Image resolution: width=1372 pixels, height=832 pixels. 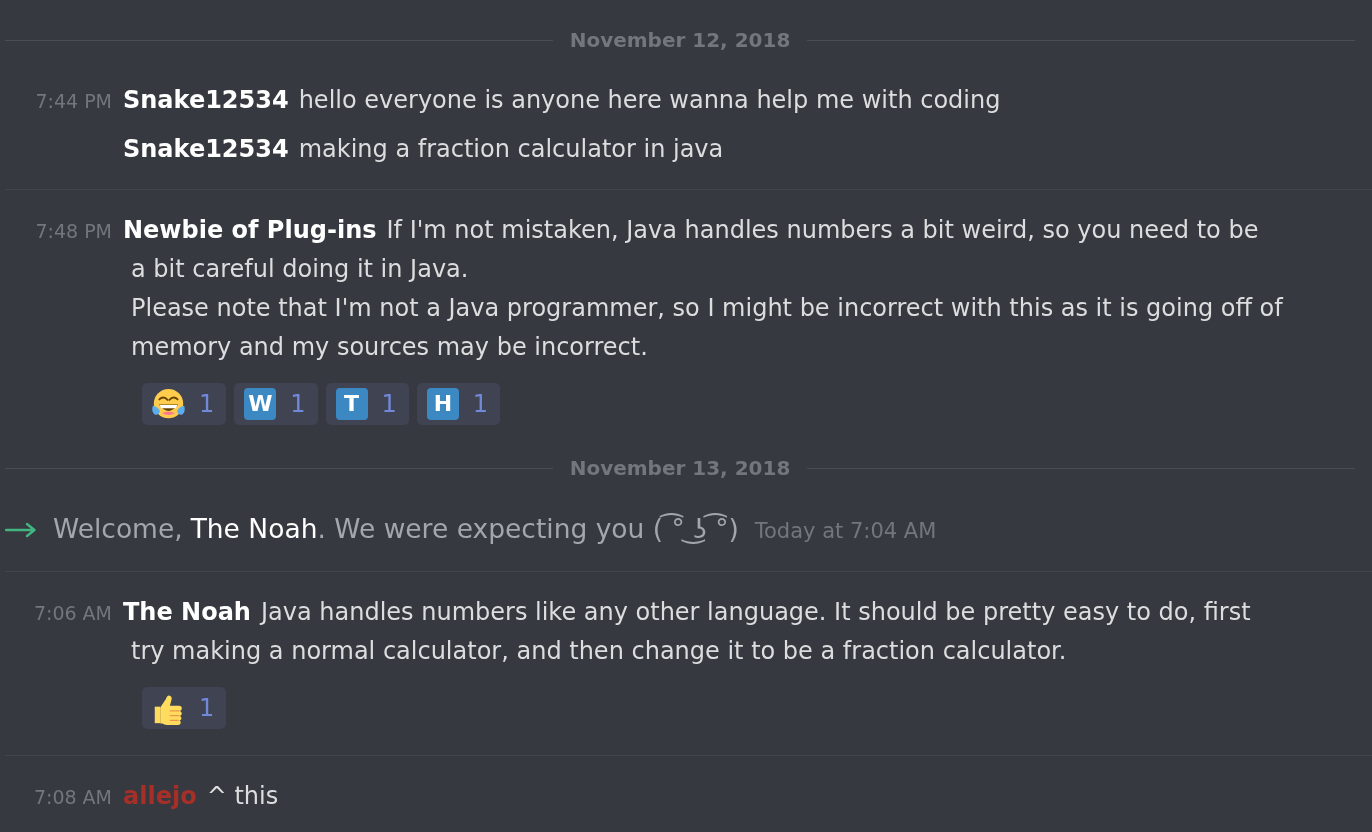 I want to click on timestamp: 7:06 AM, so click(x=72, y=613).